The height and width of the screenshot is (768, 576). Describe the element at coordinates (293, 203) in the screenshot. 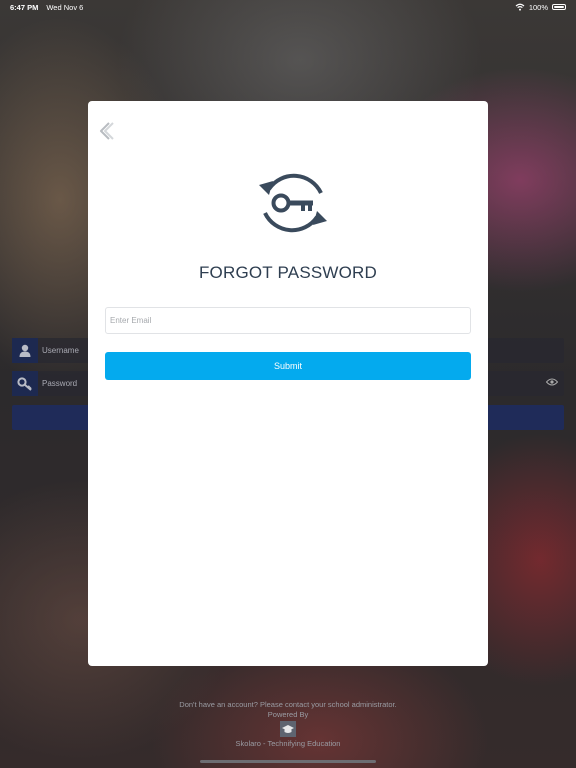

I see `key-refresh-icon` at that location.